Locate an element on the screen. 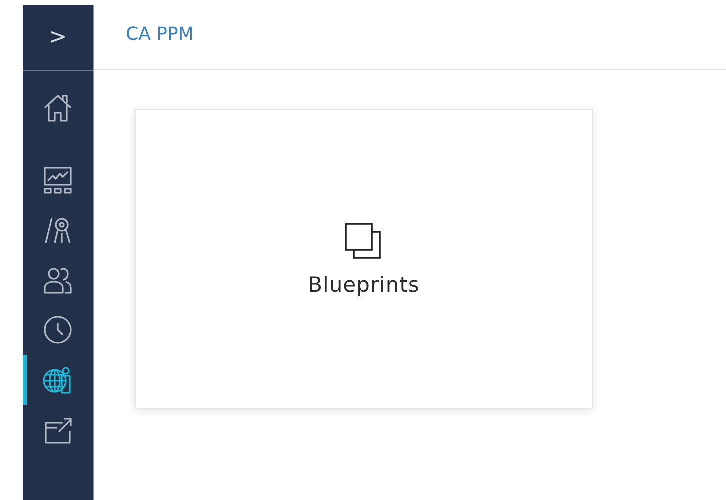 The width and height of the screenshot is (726, 500). external-link-icon is located at coordinates (58, 430).